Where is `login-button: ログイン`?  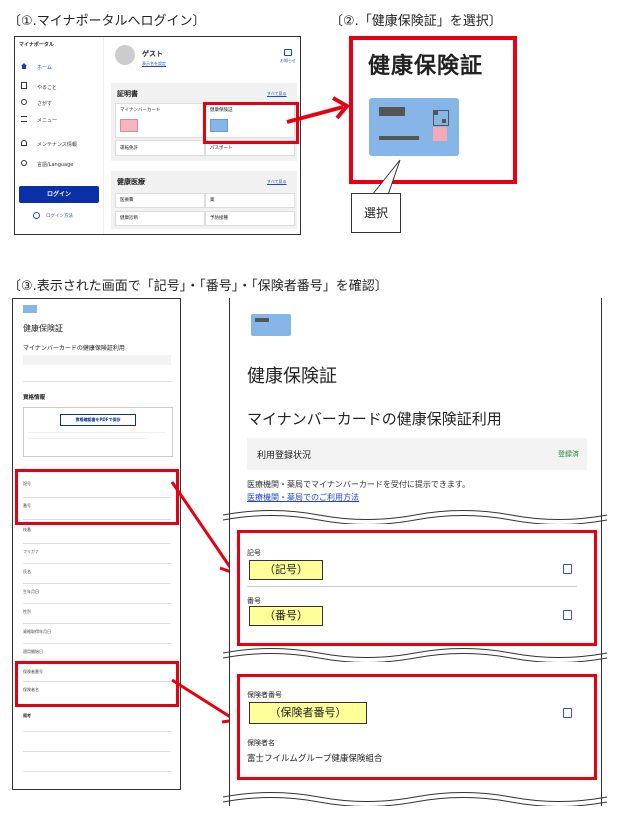
login-button: ログイン is located at coordinates (59, 194).